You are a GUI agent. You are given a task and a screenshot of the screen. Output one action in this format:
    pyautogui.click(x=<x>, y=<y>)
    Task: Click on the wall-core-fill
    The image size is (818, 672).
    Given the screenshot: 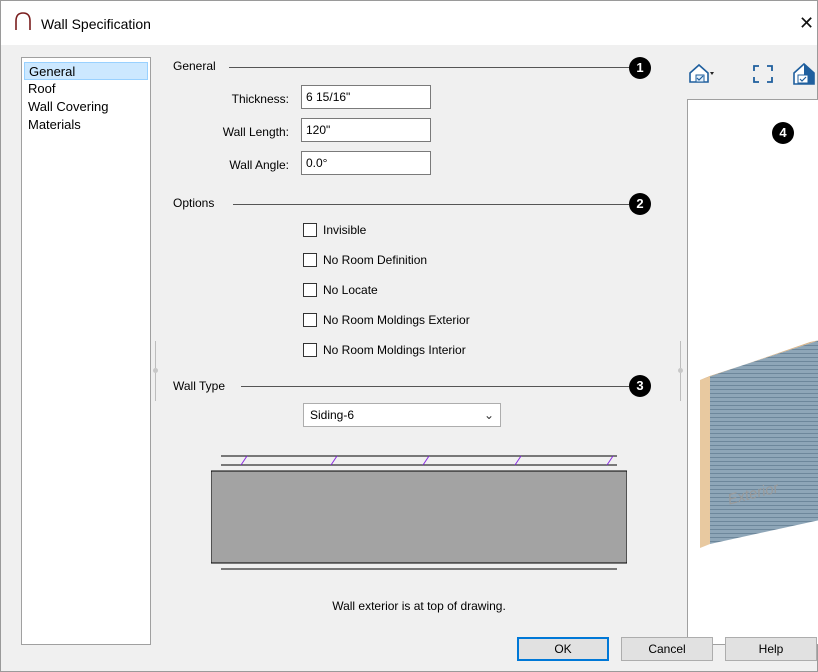 What is the action you would take?
    pyautogui.click(x=419, y=517)
    